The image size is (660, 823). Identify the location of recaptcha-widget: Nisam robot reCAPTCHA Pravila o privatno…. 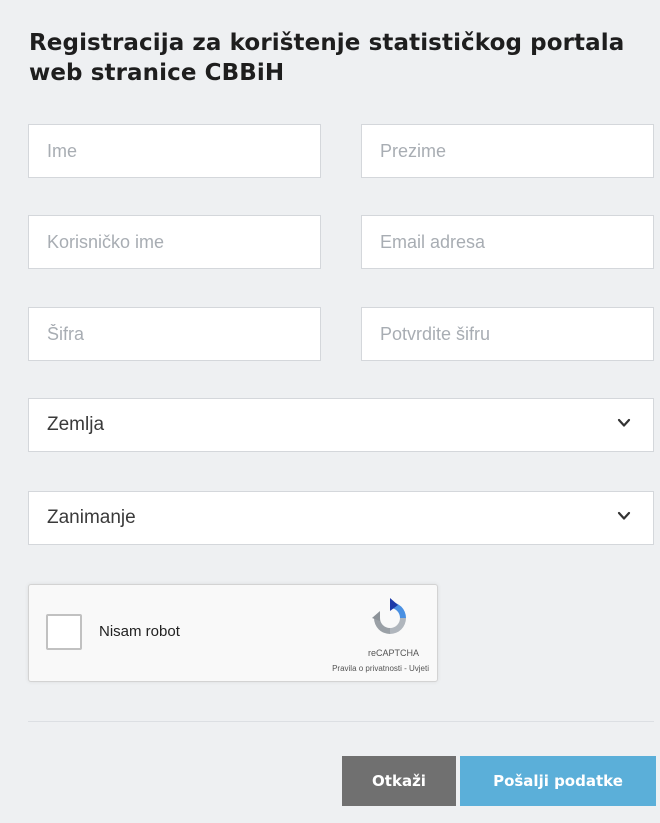
(233, 633).